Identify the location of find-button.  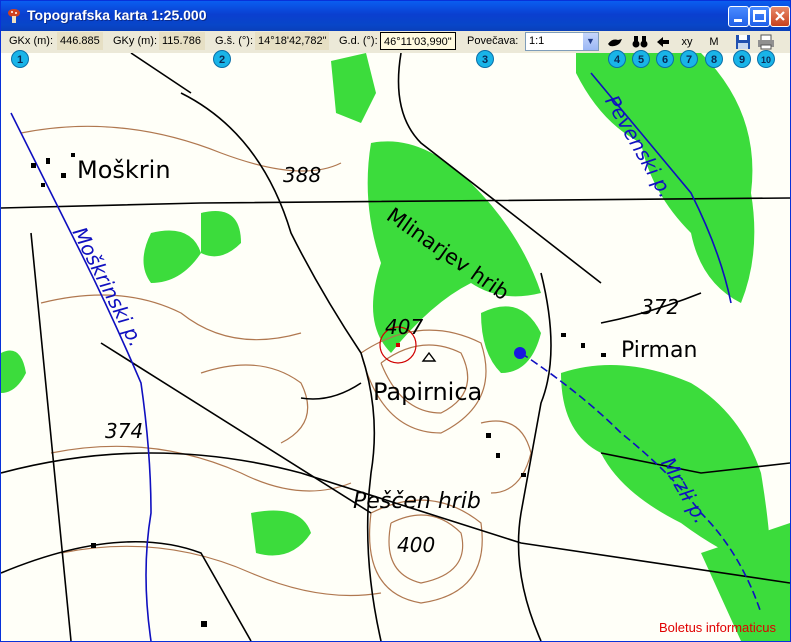
(640, 42).